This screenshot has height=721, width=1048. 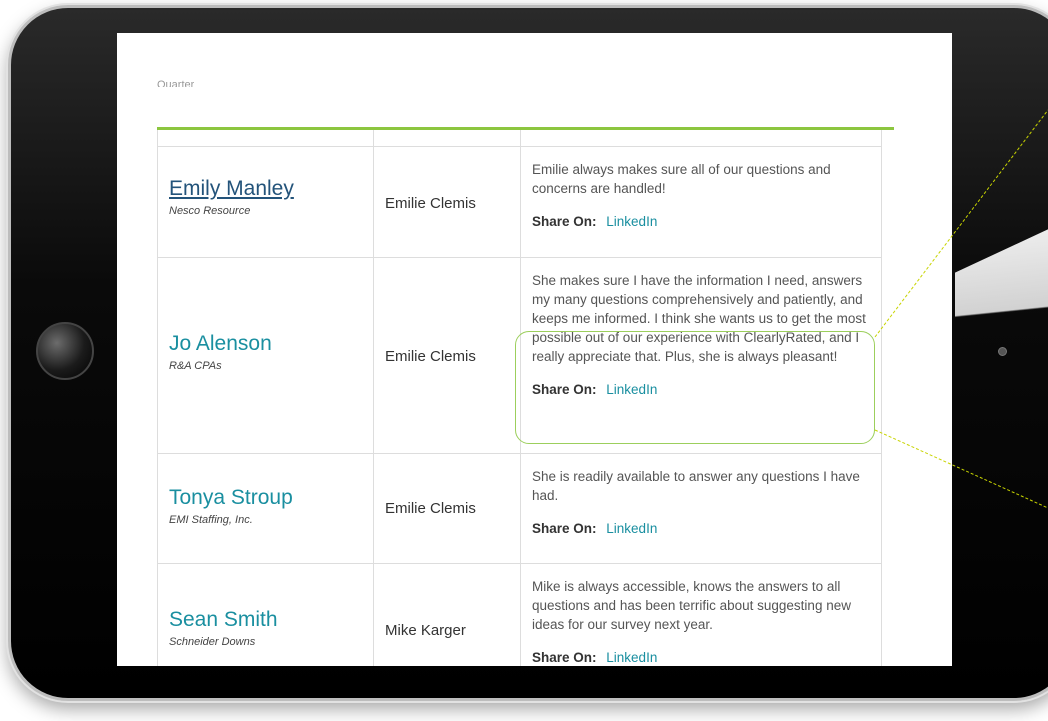 What do you see at coordinates (961, 223) in the screenshot?
I see `callout-line-top` at bounding box center [961, 223].